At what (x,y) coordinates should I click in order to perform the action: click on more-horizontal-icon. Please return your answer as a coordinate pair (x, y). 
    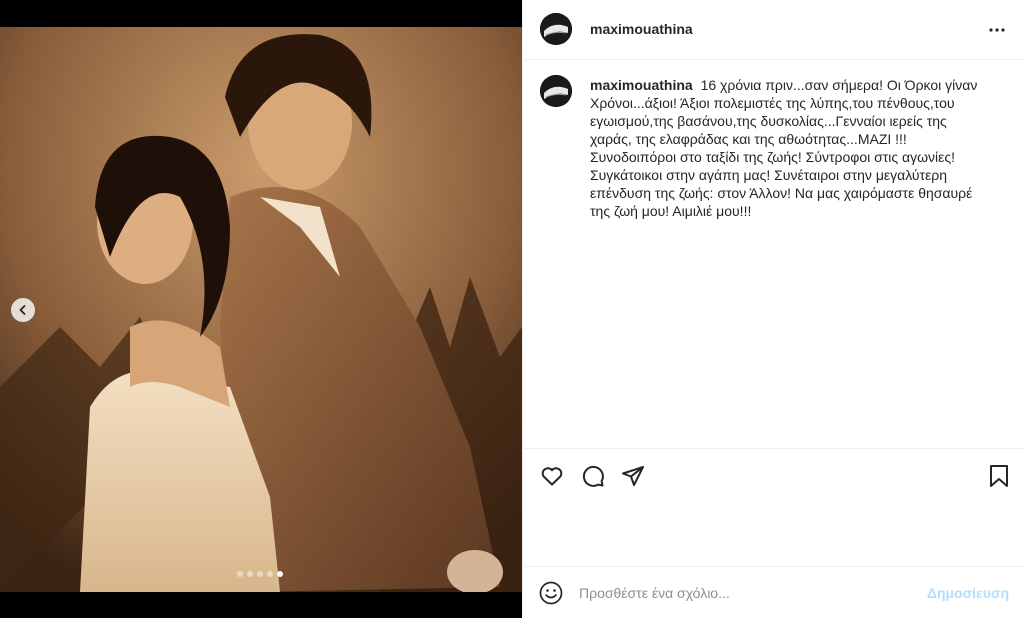
    Looking at the image, I should click on (997, 30).